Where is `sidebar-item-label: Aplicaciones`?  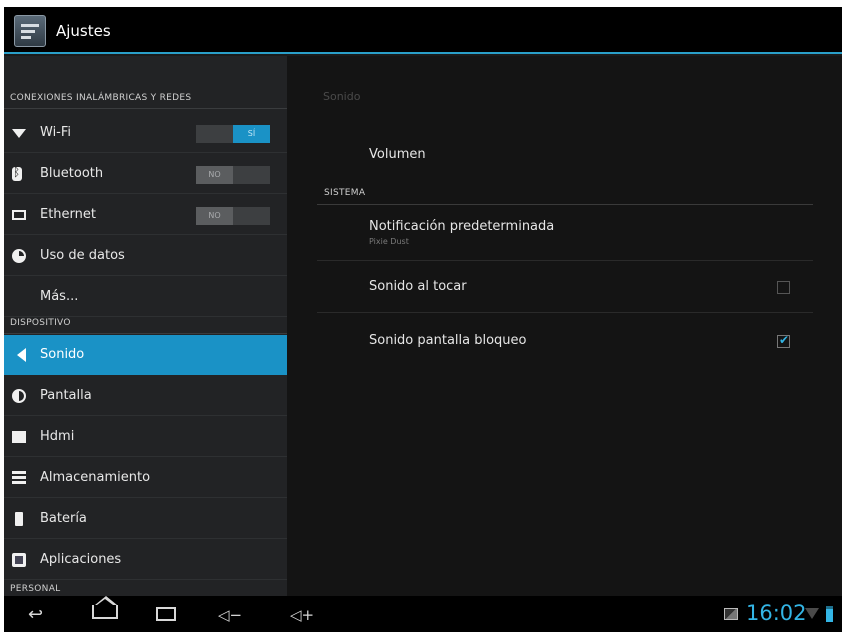
sidebar-item-label: Aplicaciones is located at coordinates (81, 559).